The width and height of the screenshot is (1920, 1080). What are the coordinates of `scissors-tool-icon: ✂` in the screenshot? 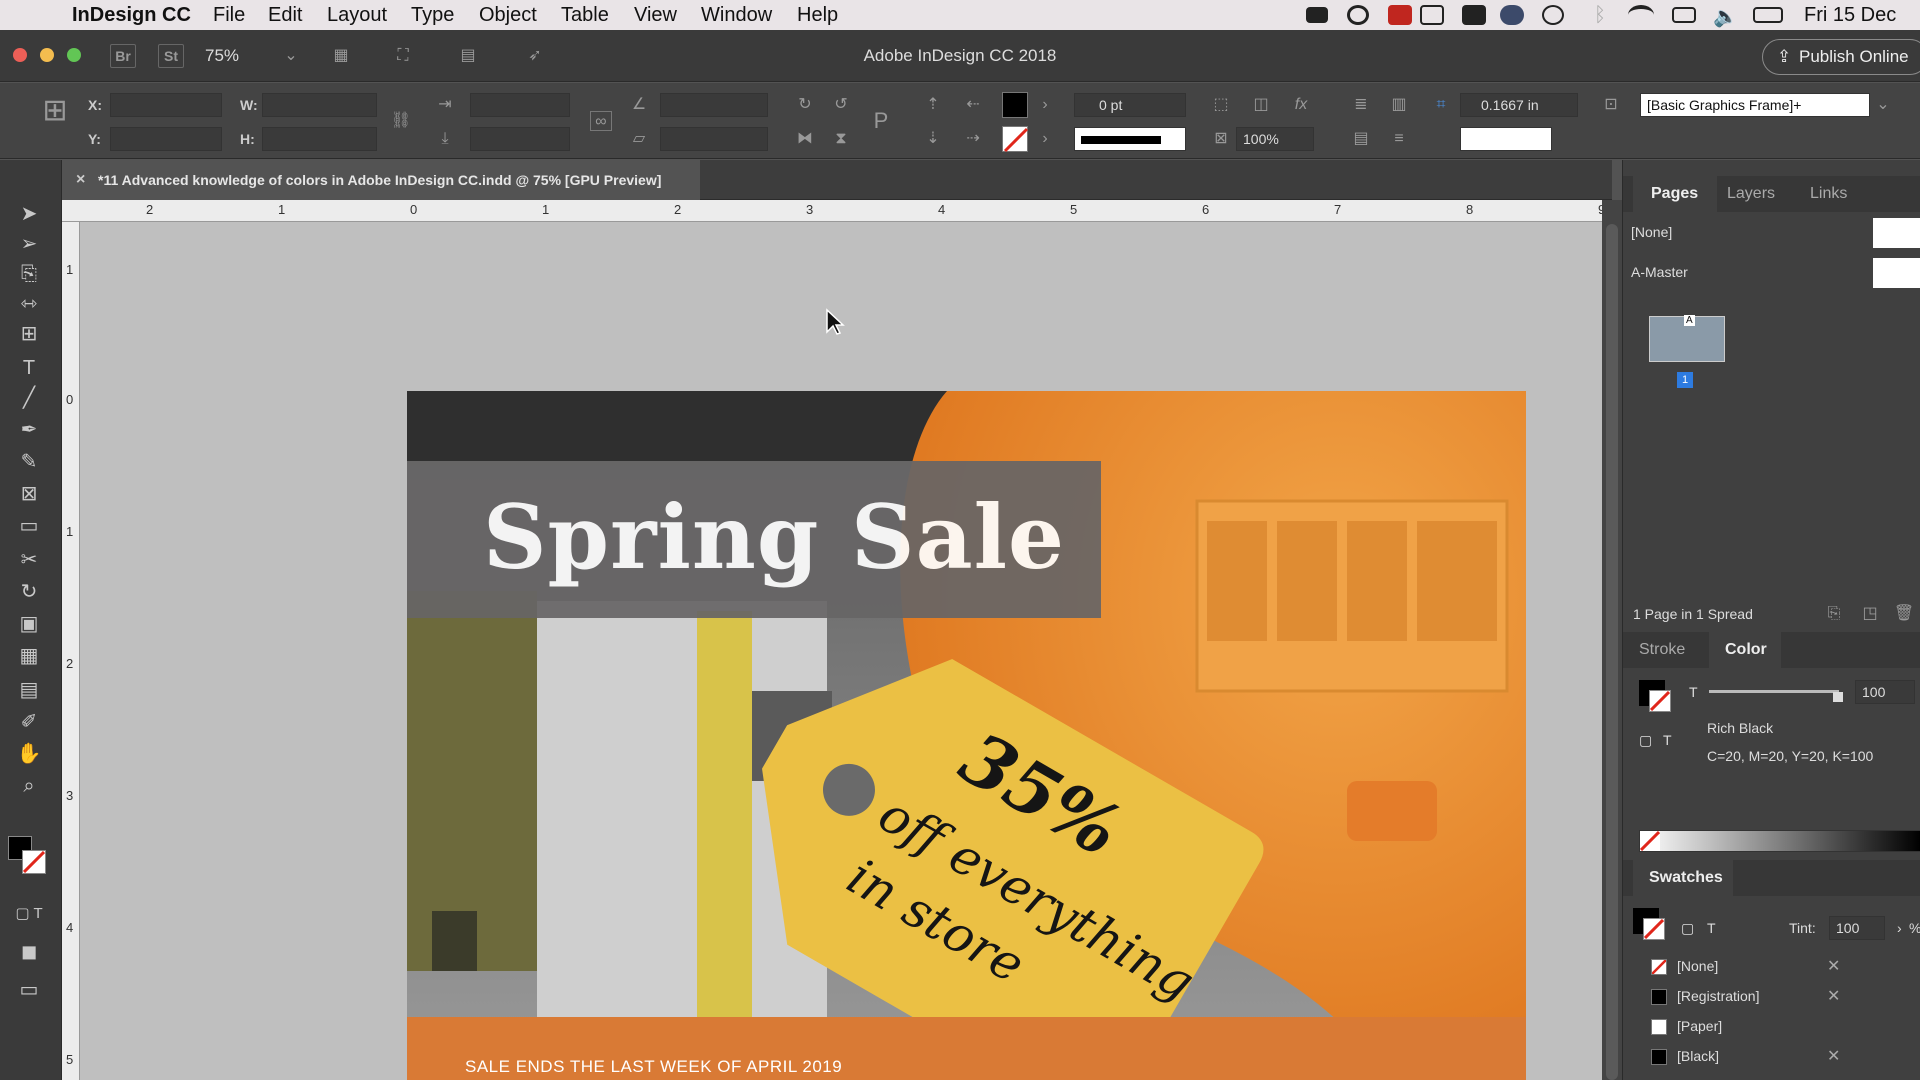 It's located at (29, 560).